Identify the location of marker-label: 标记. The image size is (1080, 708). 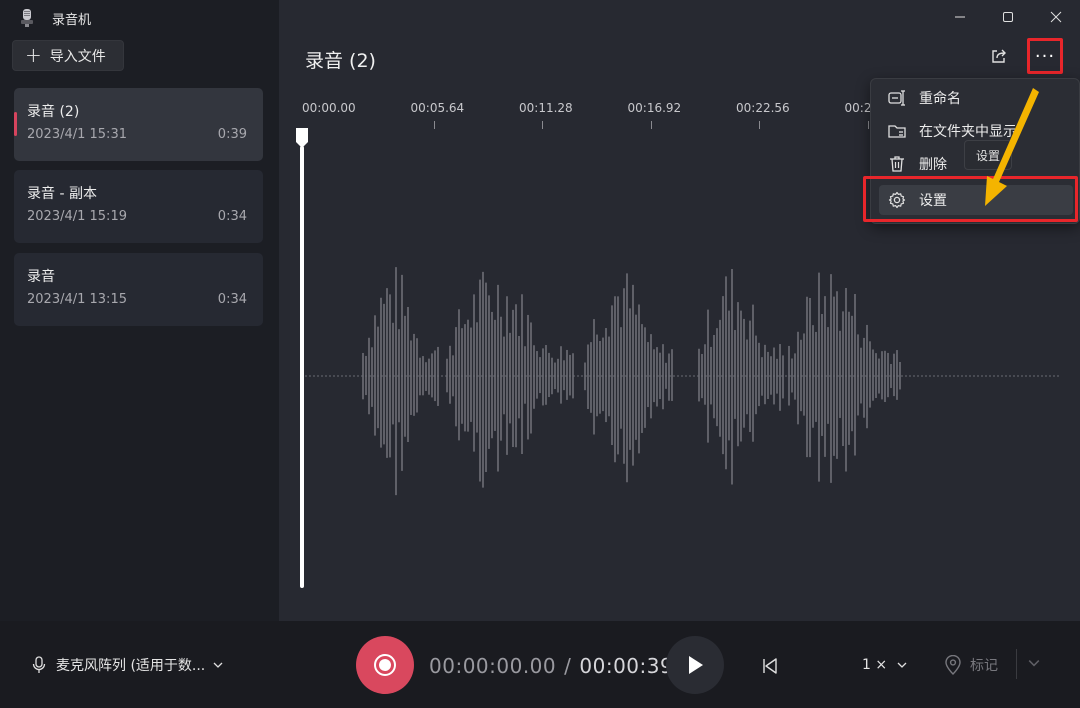
(984, 666).